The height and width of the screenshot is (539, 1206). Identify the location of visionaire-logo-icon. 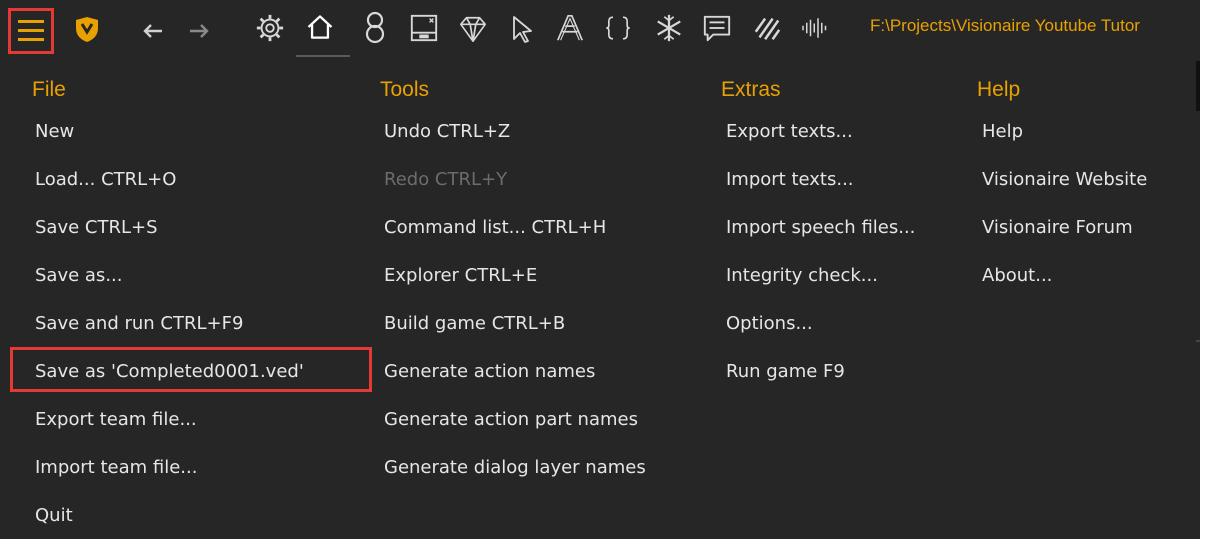
(87, 29).